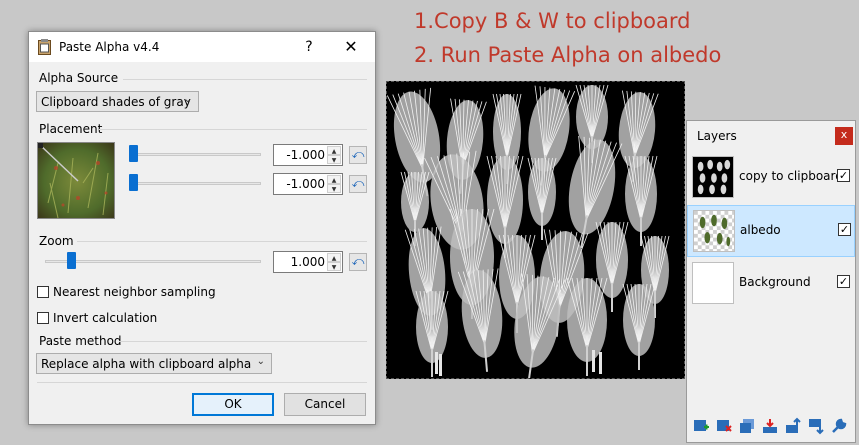 This screenshot has width=859, height=445. What do you see at coordinates (713, 283) in the screenshot?
I see `layer-thumbnail-background` at bounding box center [713, 283].